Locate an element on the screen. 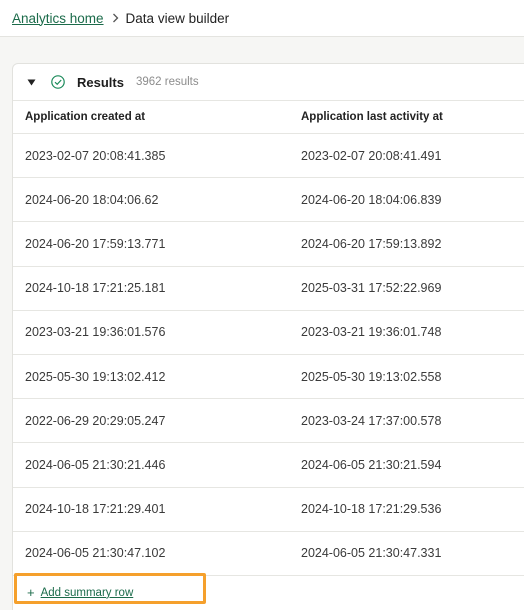  cell-last-activity-at: 2025-03-31 17:52:22.969 is located at coordinates (371, 288).